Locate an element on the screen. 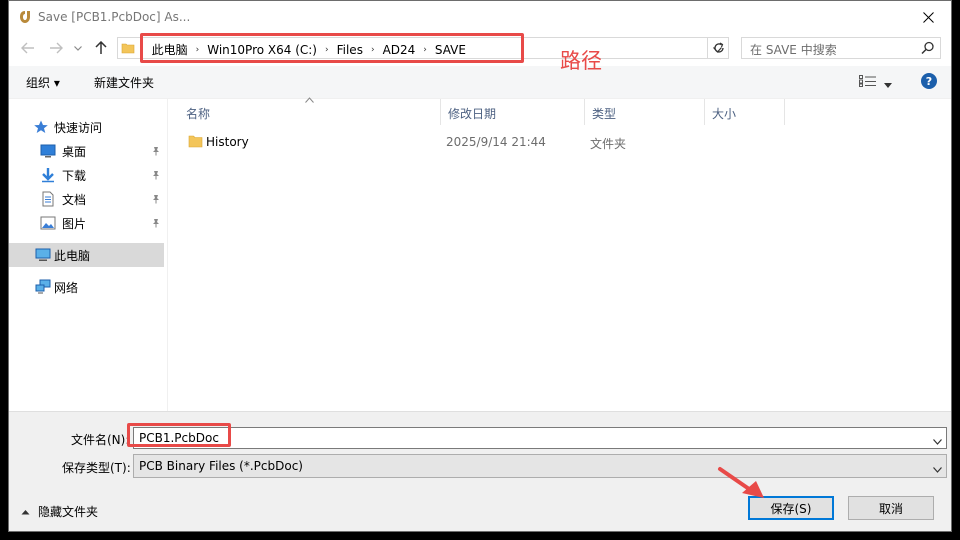 This screenshot has width=960, height=540. file-date: 2025/9/14 21:44 is located at coordinates (496, 142).